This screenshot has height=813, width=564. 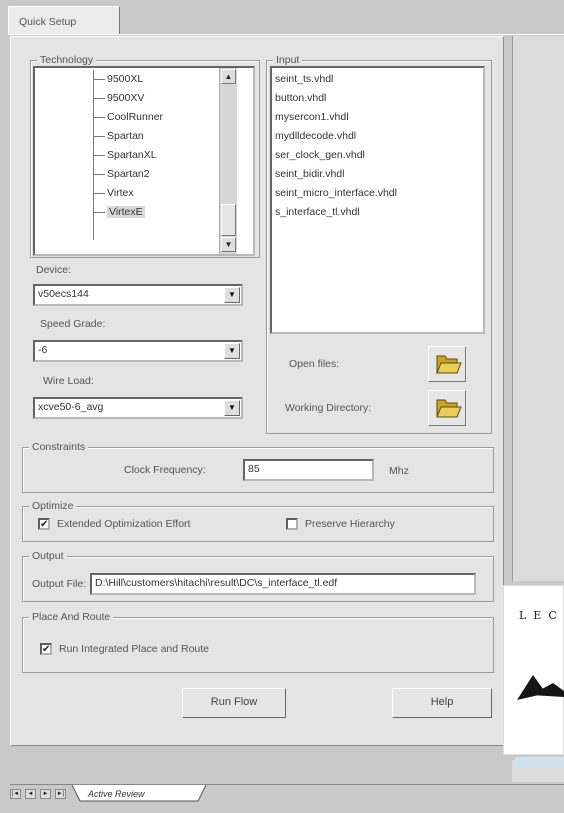 I want to click on first-tab-icon: |◄, so click(x=15, y=794).